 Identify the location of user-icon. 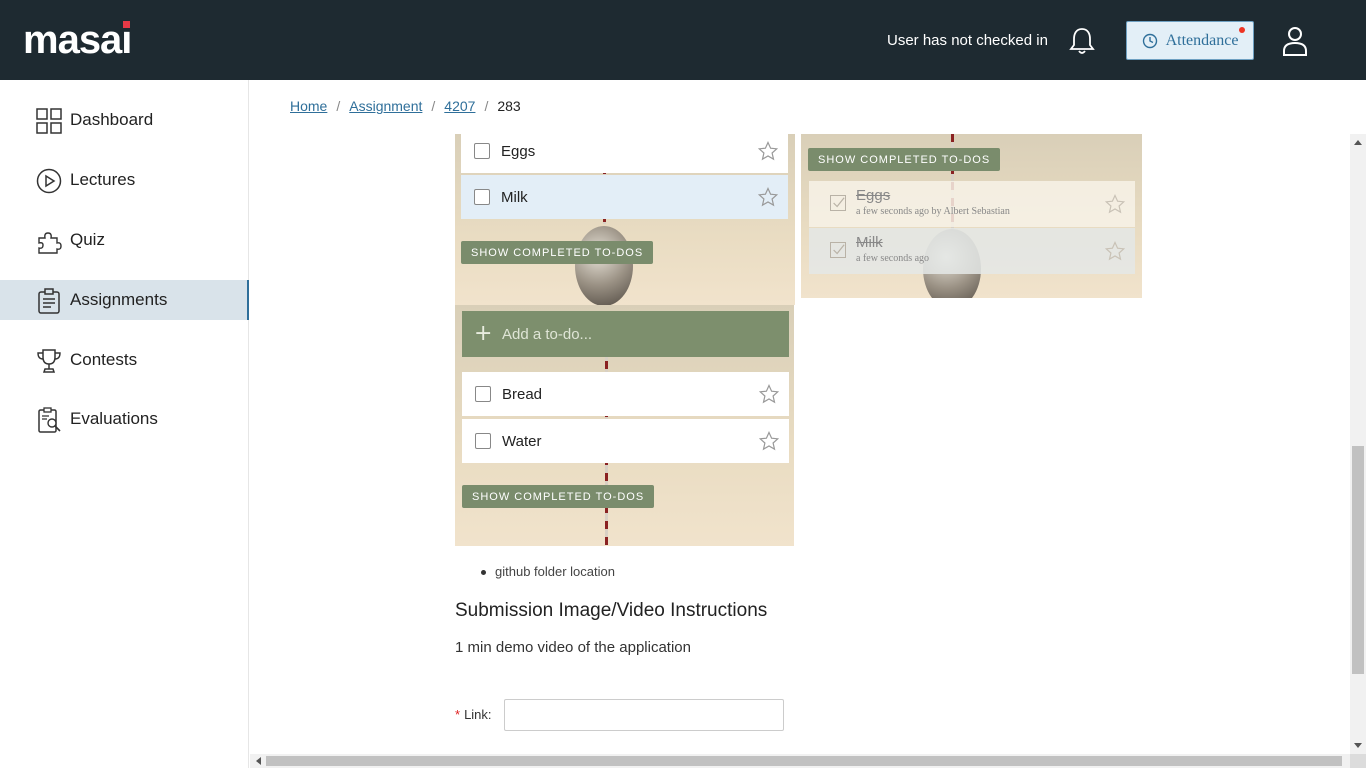
(1295, 41).